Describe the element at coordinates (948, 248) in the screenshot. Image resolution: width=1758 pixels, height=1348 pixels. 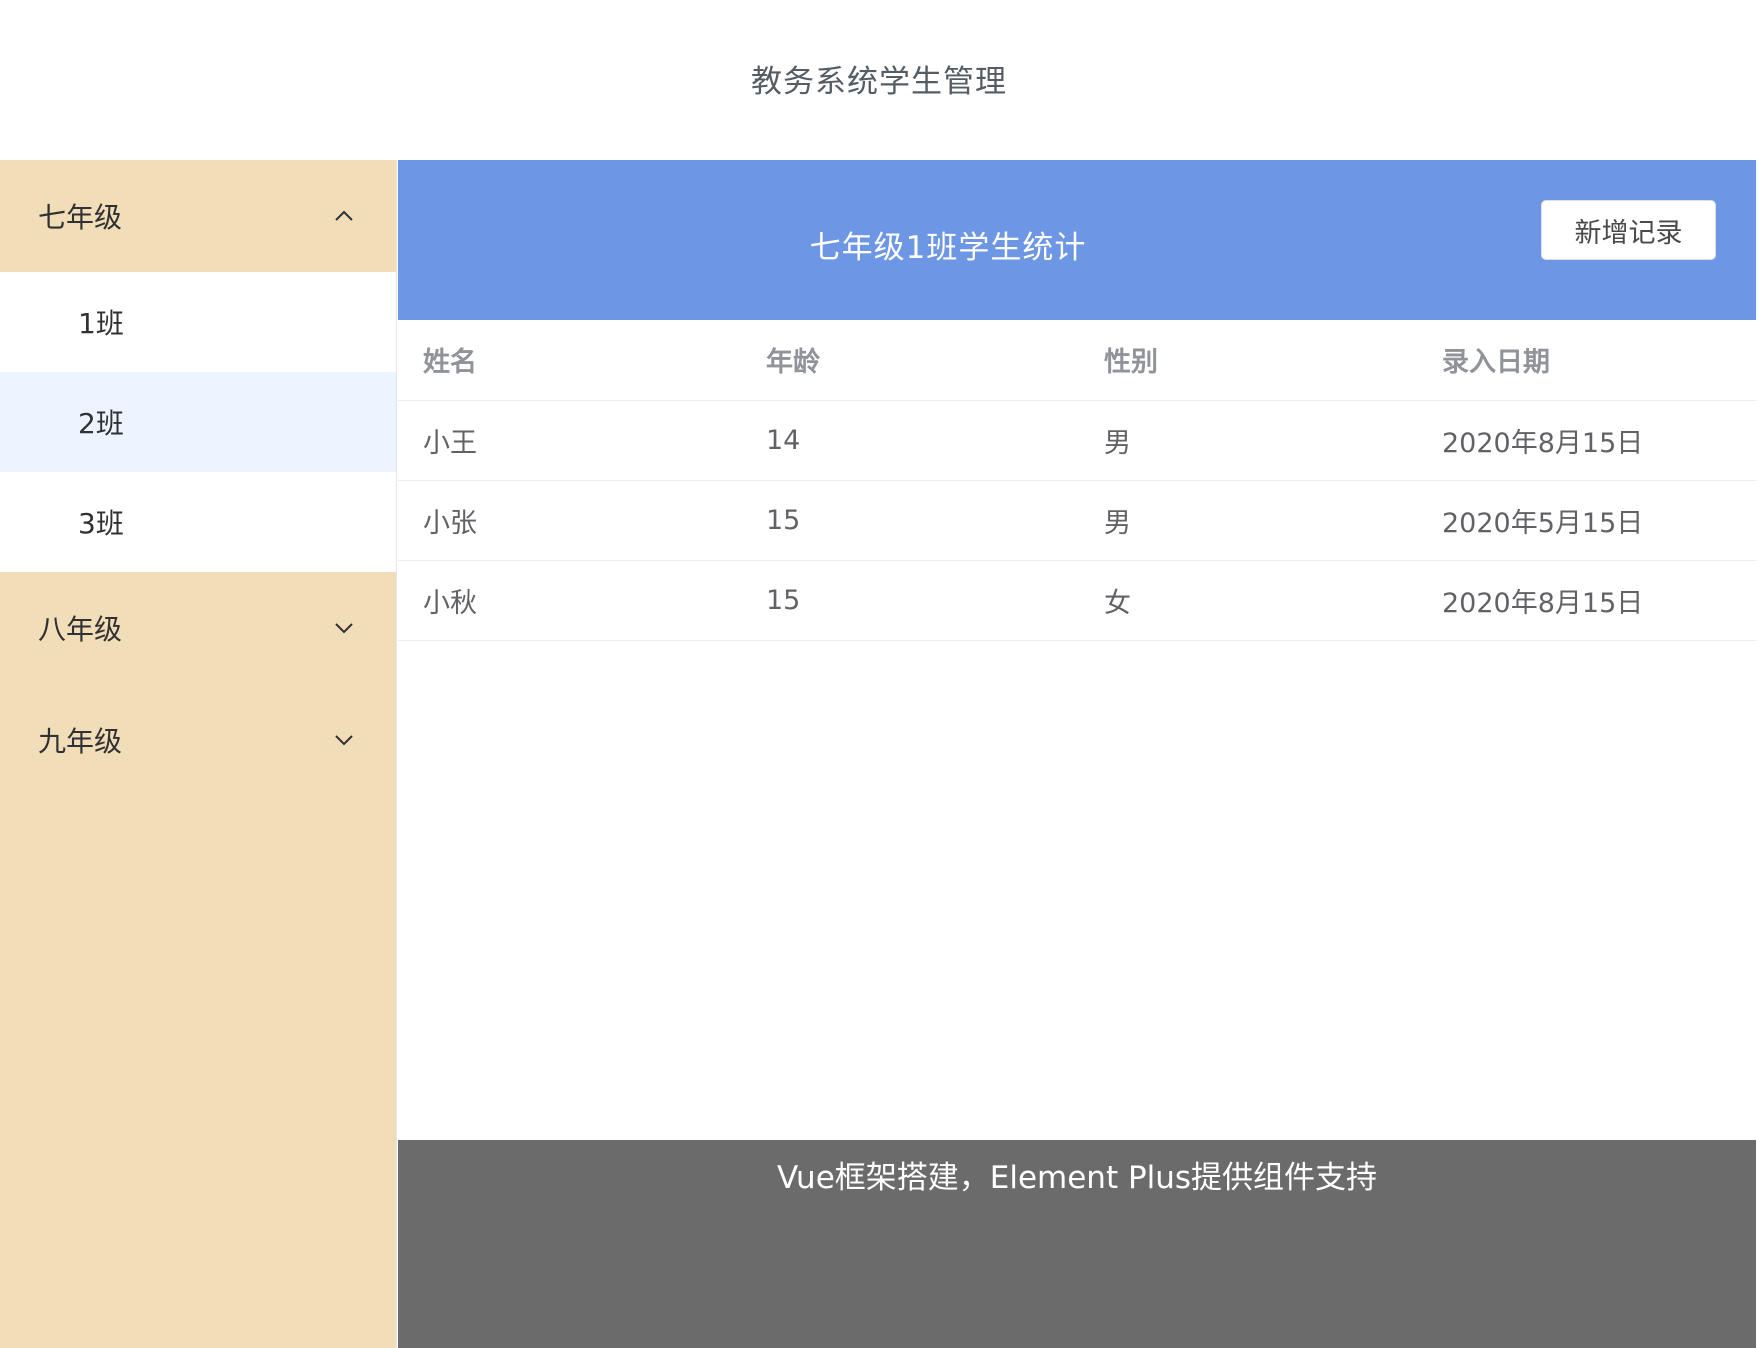
I see `page-title: 七年级1班学生统计` at that location.